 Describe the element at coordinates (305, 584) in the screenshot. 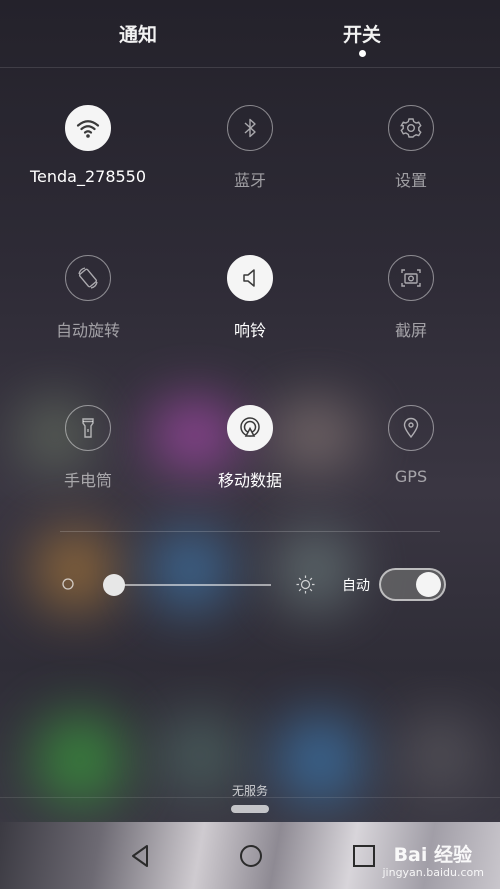

I see `brightness-high-icon` at that location.